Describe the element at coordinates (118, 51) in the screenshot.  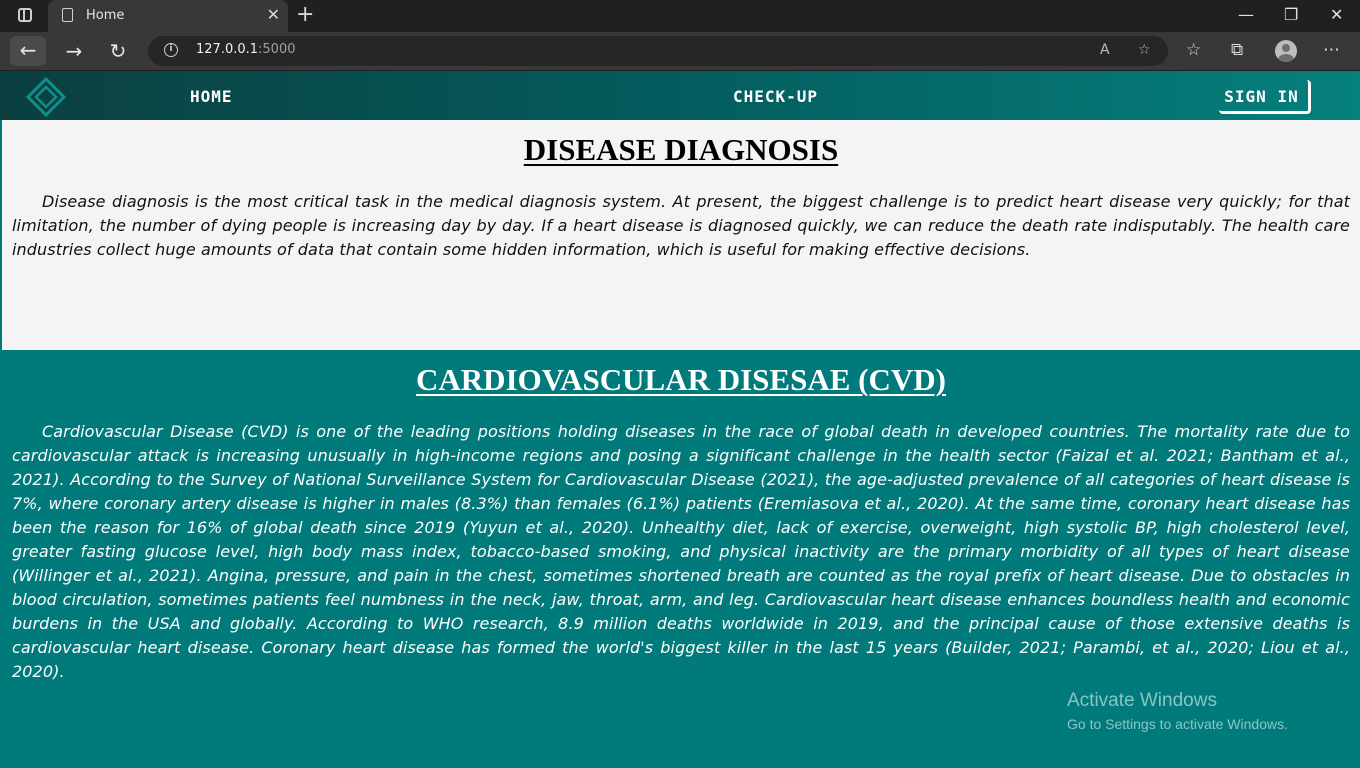
I see `refresh-icon: ↻` at that location.